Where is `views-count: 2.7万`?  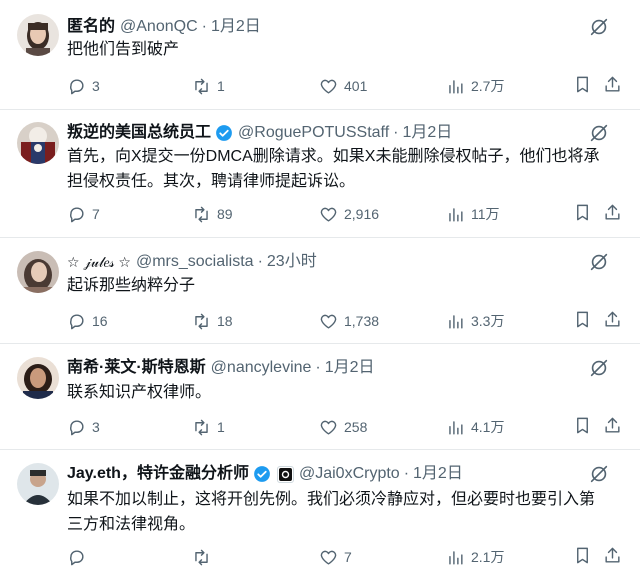
views-count: 2.7万 is located at coordinates (488, 86).